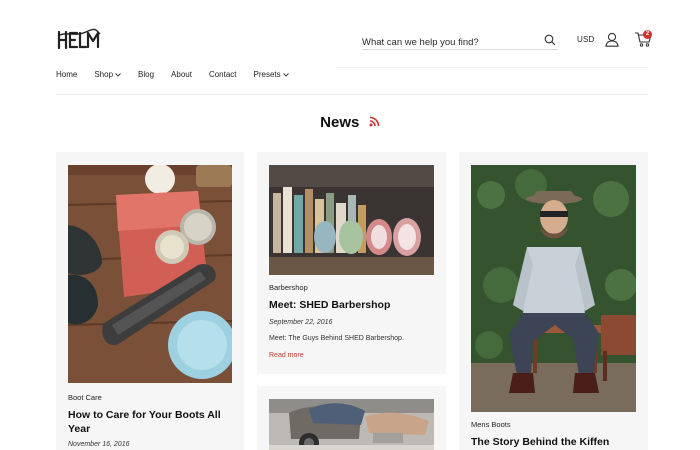 This screenshot has height=450, width=700. I want to click on search-icon, so click(550, 40).